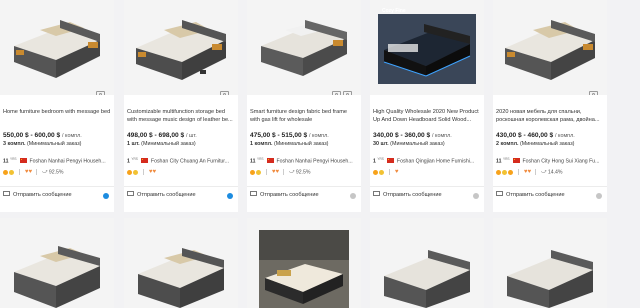 This screenshot has width=640, height=308. What do you see at coordinates (427, 47) in the screenshot?
I see `product-image: Cozy Fine` at bounding box center [427, 47].